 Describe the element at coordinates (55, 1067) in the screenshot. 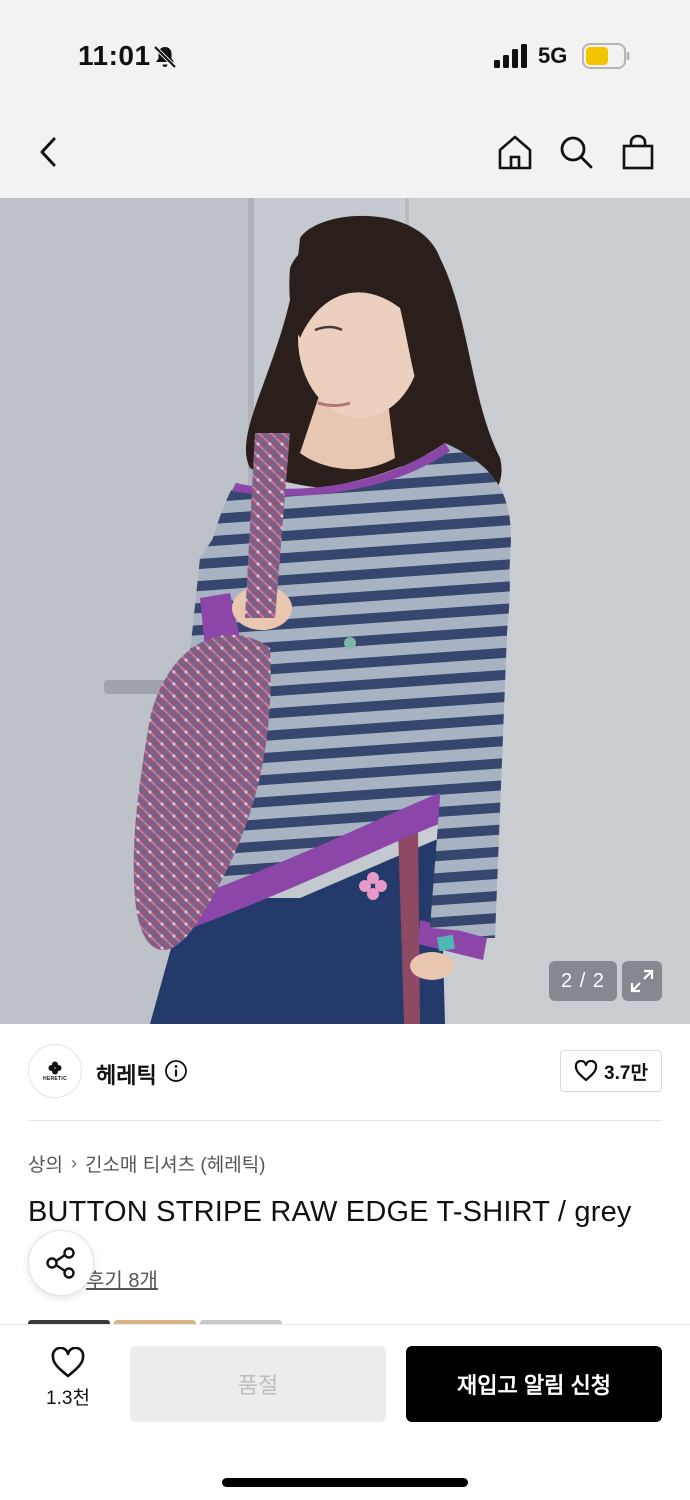

I see `brand-emblem-icon` at that location.